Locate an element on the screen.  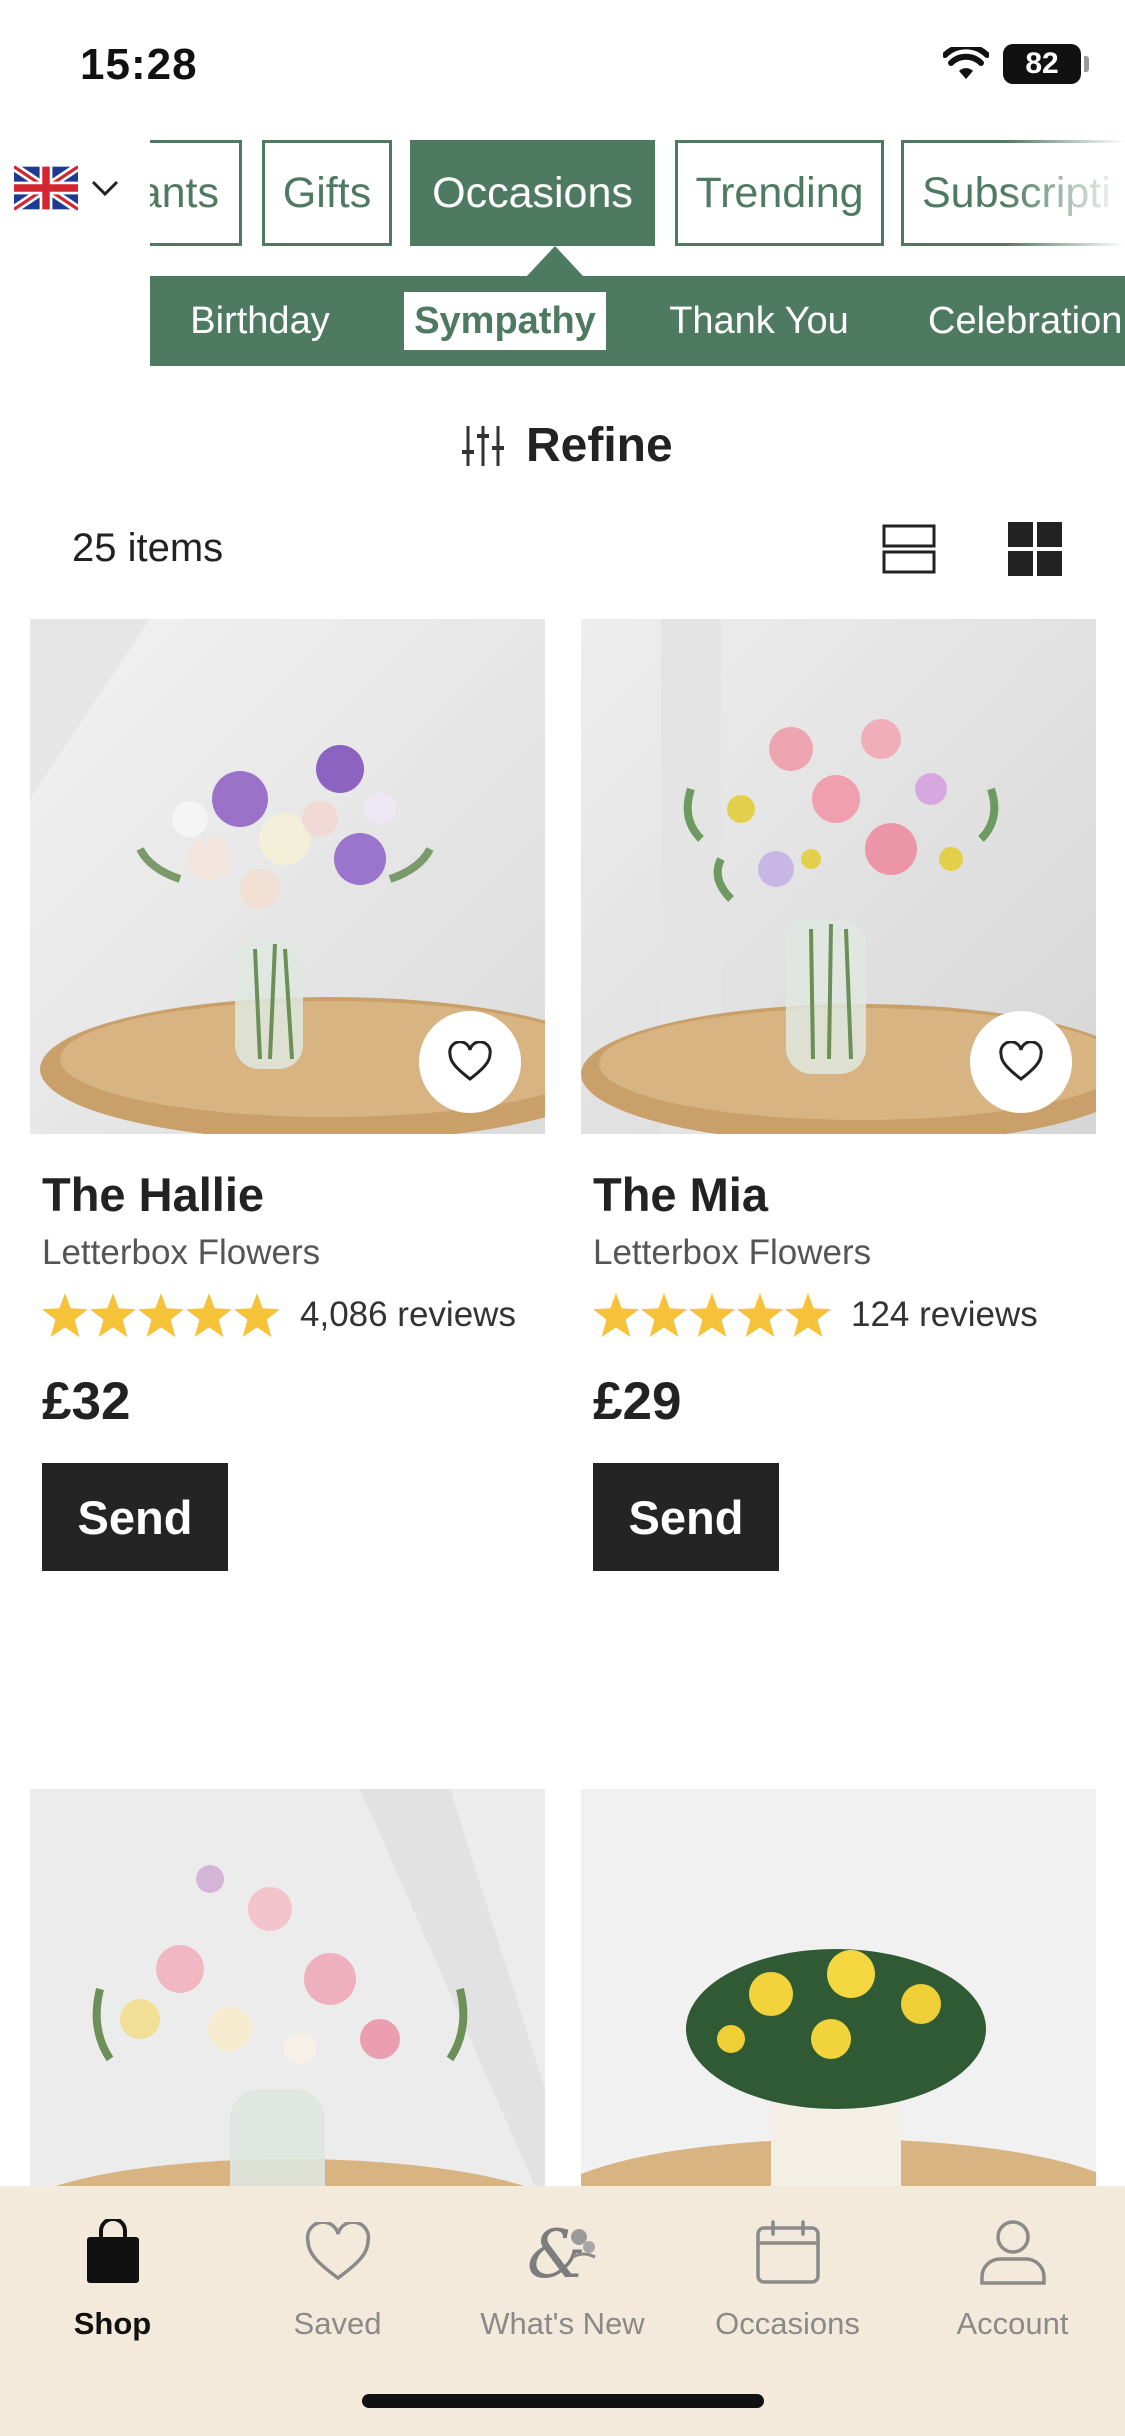
sliders-icon is located at coordinates (483, 445).